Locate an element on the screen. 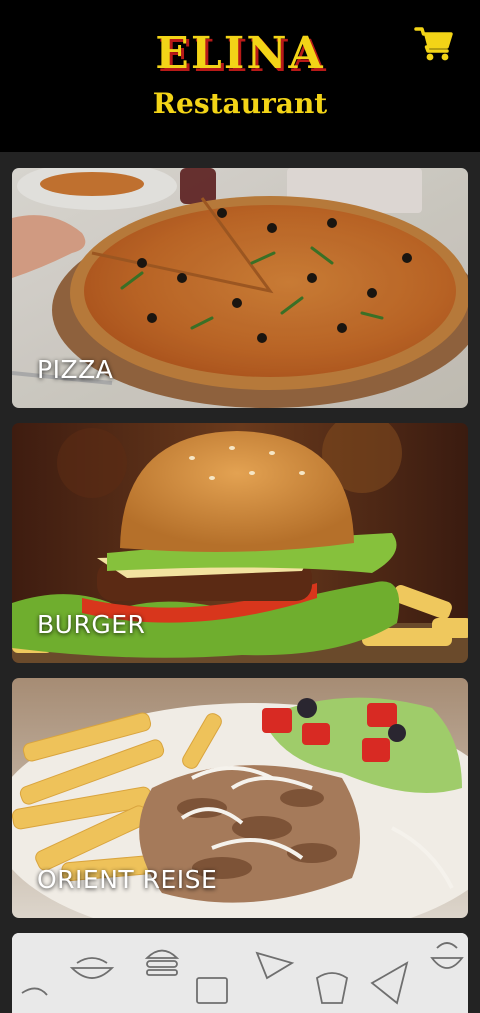 This screenshot has width=480, height=1013. shopping-cart-icon is located at coordinates (434, 44).